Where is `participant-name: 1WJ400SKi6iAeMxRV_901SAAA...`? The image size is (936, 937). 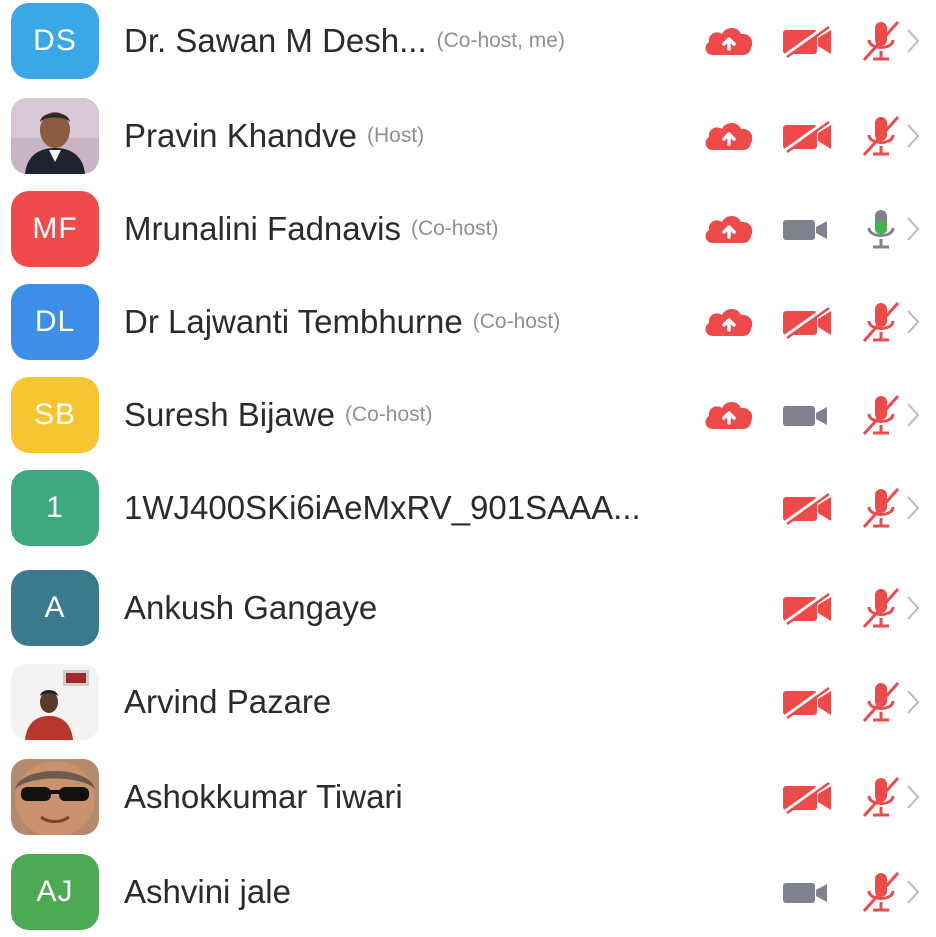
participant-name: 1WJ400SKi6iAeMxRV_901SAAA... is located at coordinates (382, 507).